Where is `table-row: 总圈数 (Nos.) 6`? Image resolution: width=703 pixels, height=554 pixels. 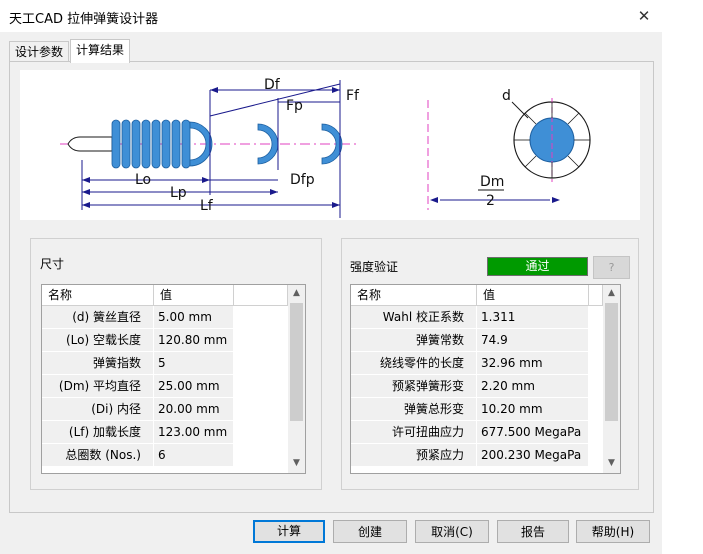
table-row: 总圈数 (Nos.) 6 is located at coordinates (165, 455).